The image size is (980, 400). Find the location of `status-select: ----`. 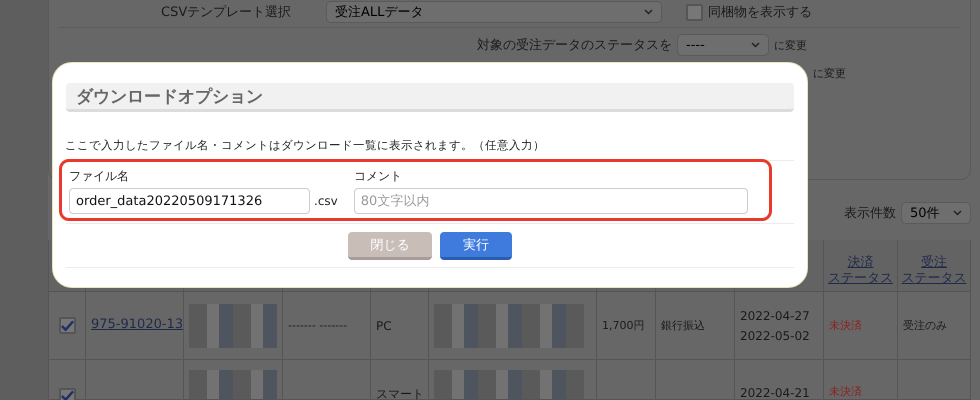

status-select: ---- is located at coordinates (723, 45).